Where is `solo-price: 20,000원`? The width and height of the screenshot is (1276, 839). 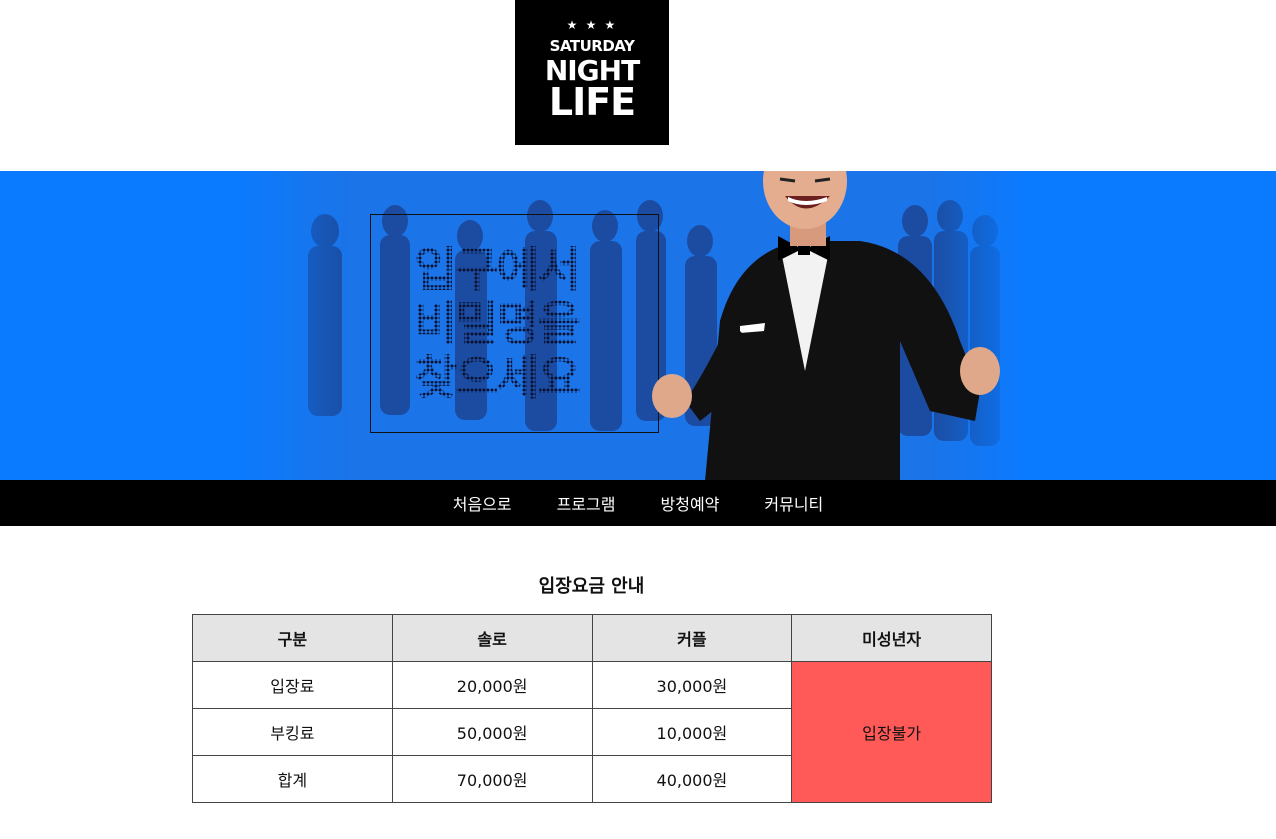
solo-price: 20,000원 is located at coordinates (492, 685).